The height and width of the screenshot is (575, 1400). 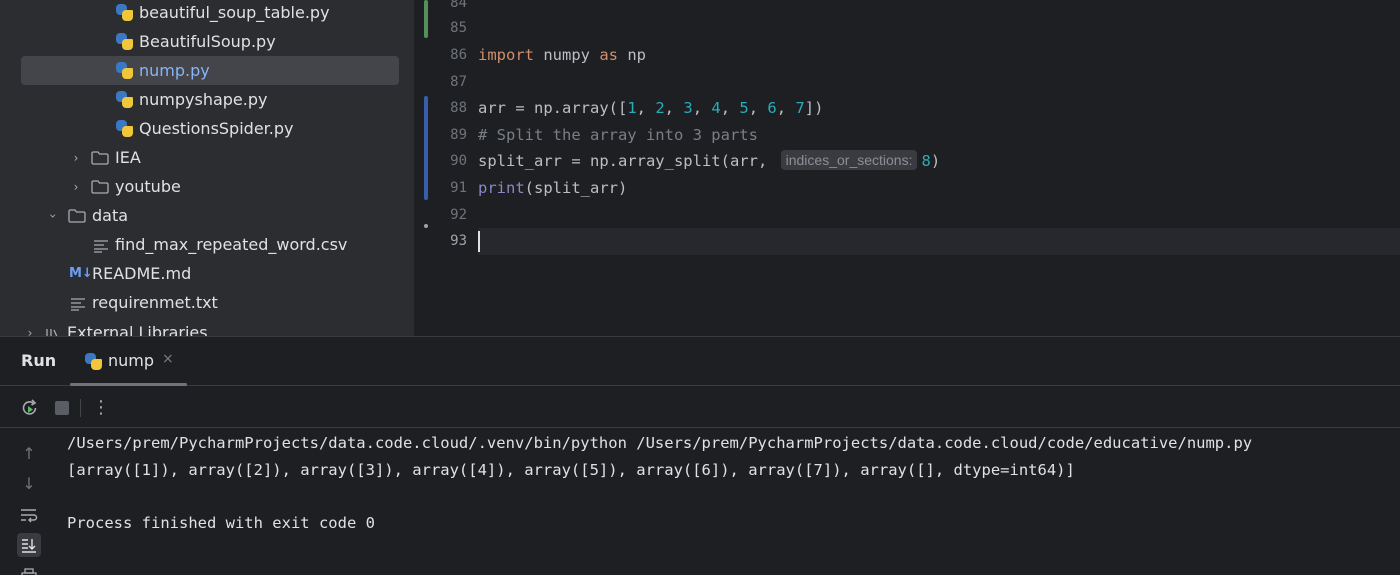 What do you see at coordinates (62, 408) in the screenshot?
I see `stop-icon` at bounding box center [62, 408].